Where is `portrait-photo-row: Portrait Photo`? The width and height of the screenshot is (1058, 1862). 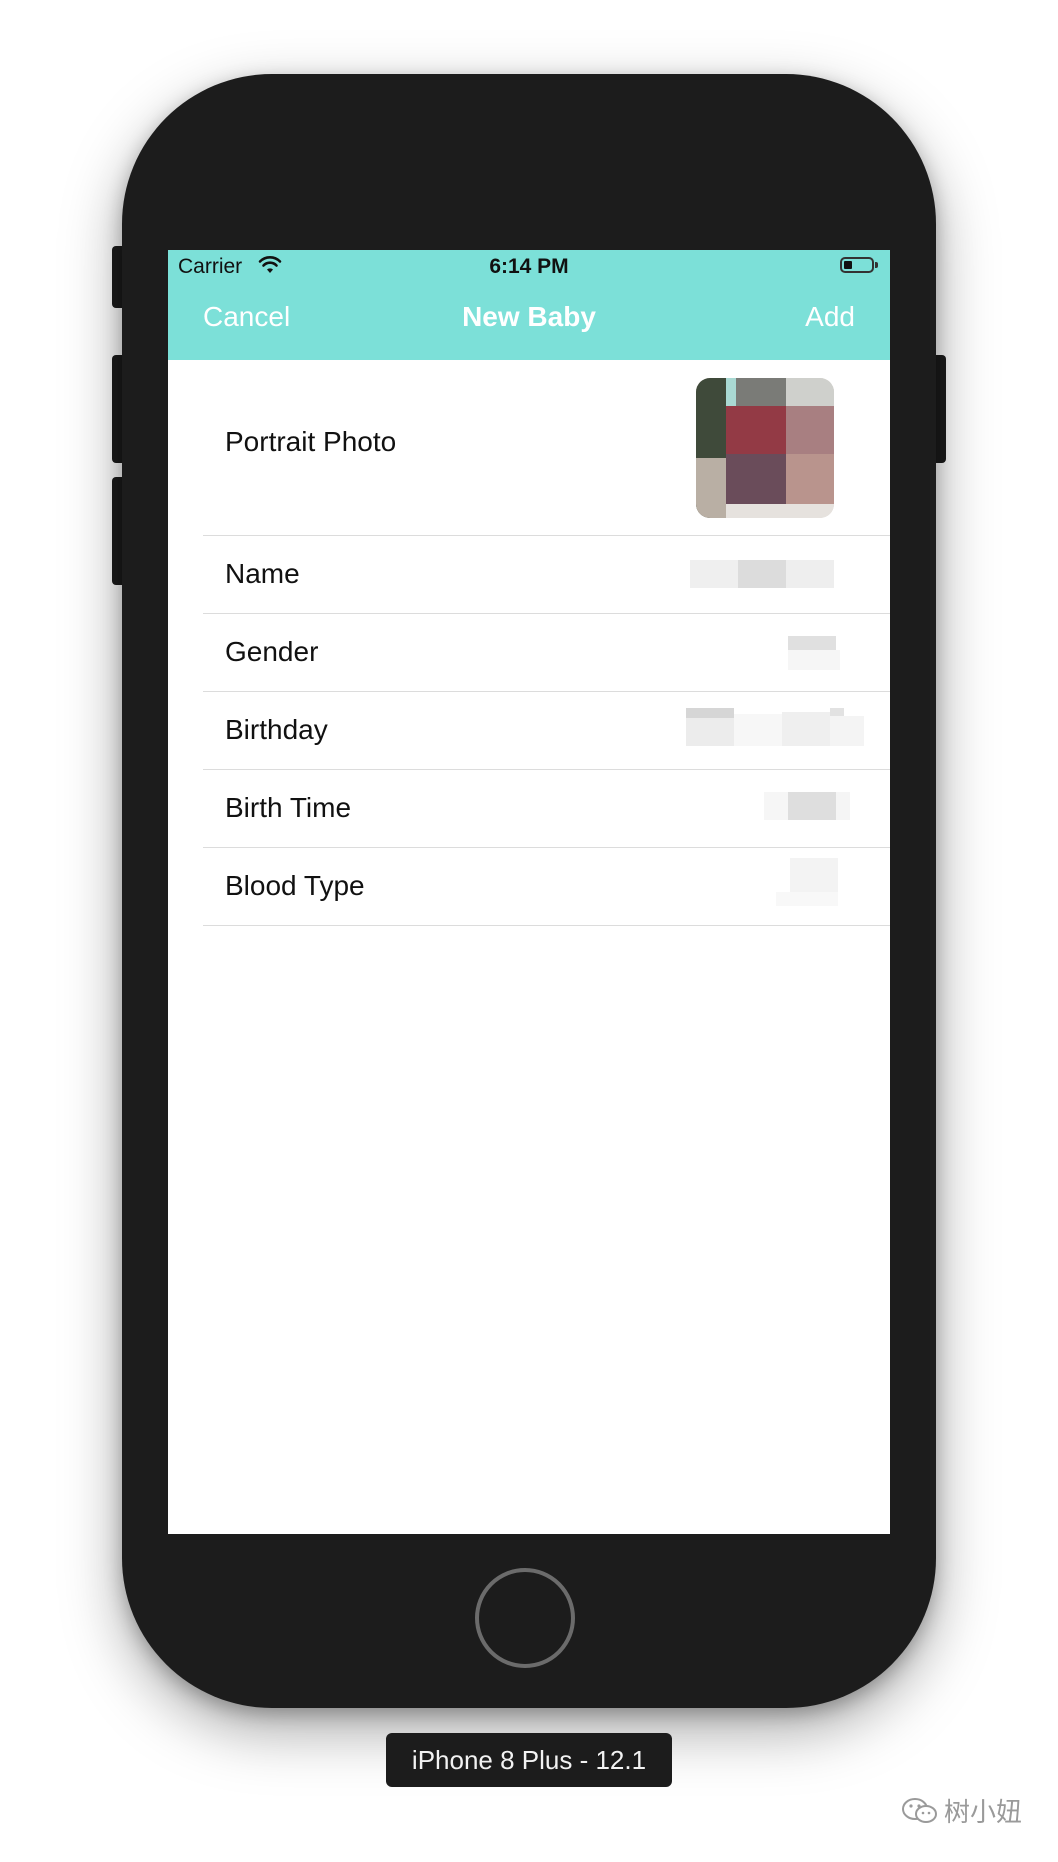
portrait-photo-row: Portrait Photo is located at coordinates (546, 448).